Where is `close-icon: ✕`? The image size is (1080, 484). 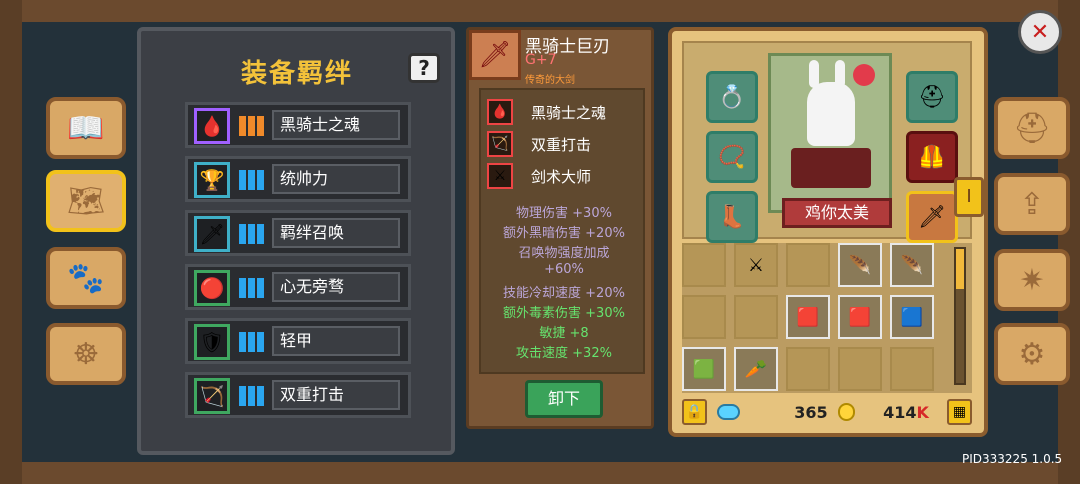 close-icon: ✕ is located at coordinates (1040, 32).